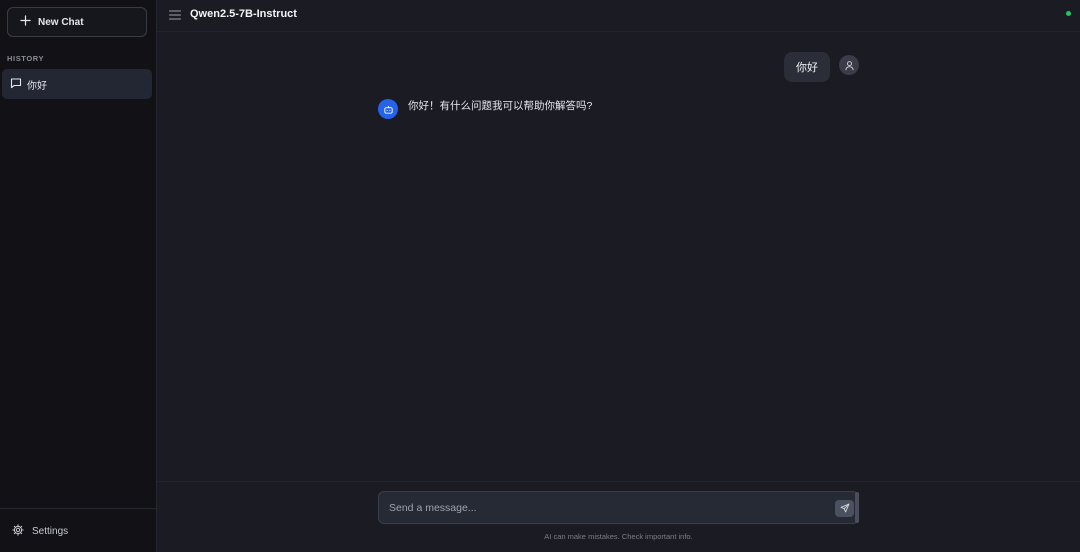 The height and width of the screenshot is (552, 1080). What do you see at coordinates (618, 16) in the screenshot?
I see `top-bar: Qwen2.5-7B-Instruct` at bounding box center [618, 16].